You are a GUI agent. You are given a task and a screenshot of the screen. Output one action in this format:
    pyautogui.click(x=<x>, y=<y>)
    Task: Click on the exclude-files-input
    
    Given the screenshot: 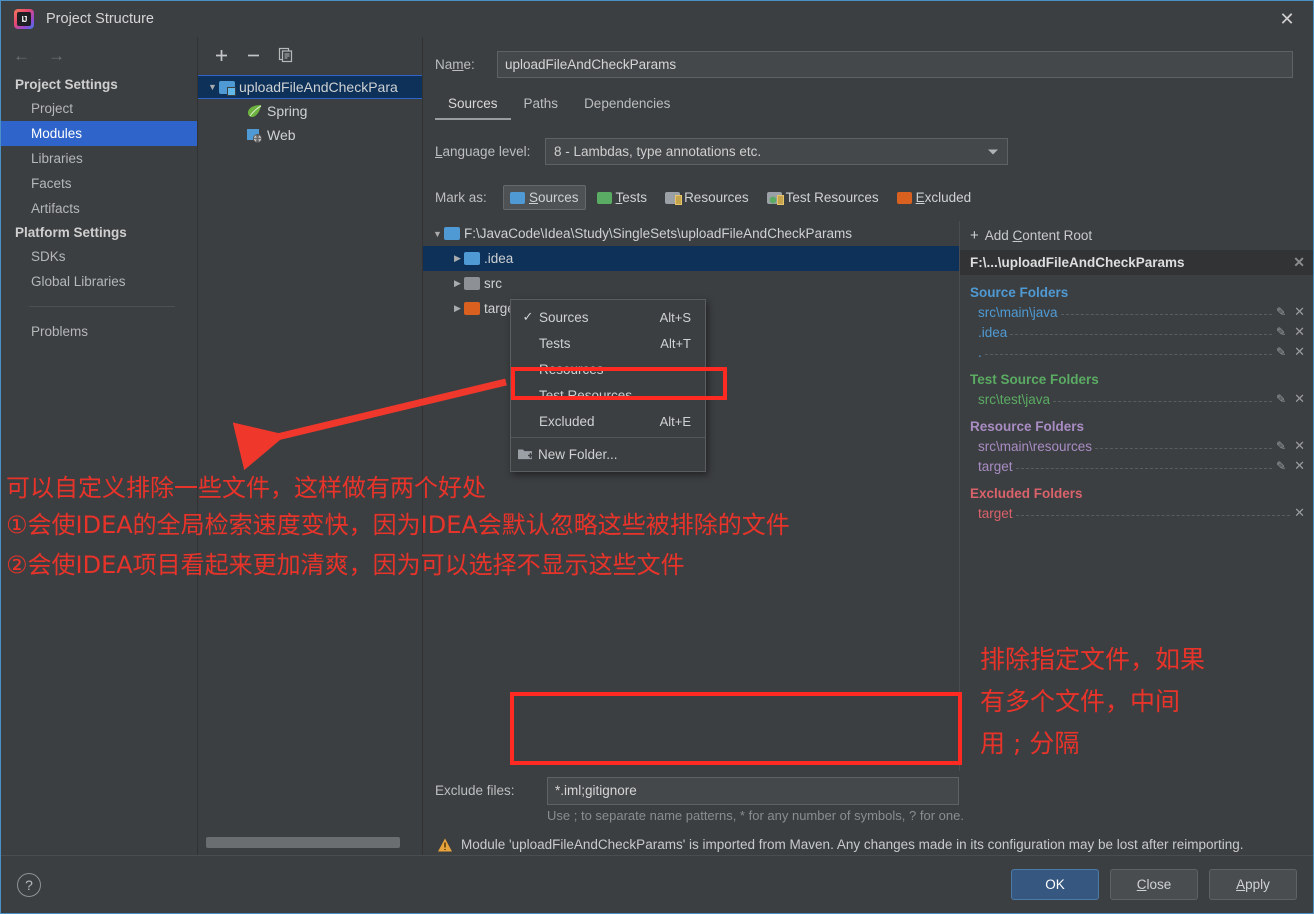 What is the action you would take?
    pyautogui.click(x=753, y=790)
    